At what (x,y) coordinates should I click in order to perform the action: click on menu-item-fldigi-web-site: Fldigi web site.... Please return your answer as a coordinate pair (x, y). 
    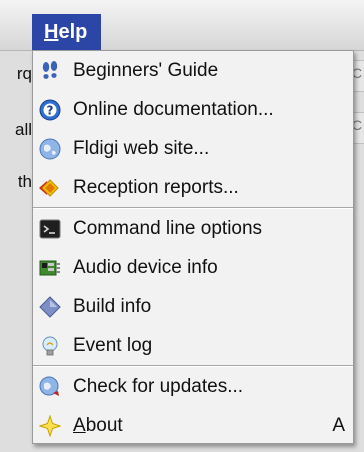
    Looking at the image, I should click on (193, 148).